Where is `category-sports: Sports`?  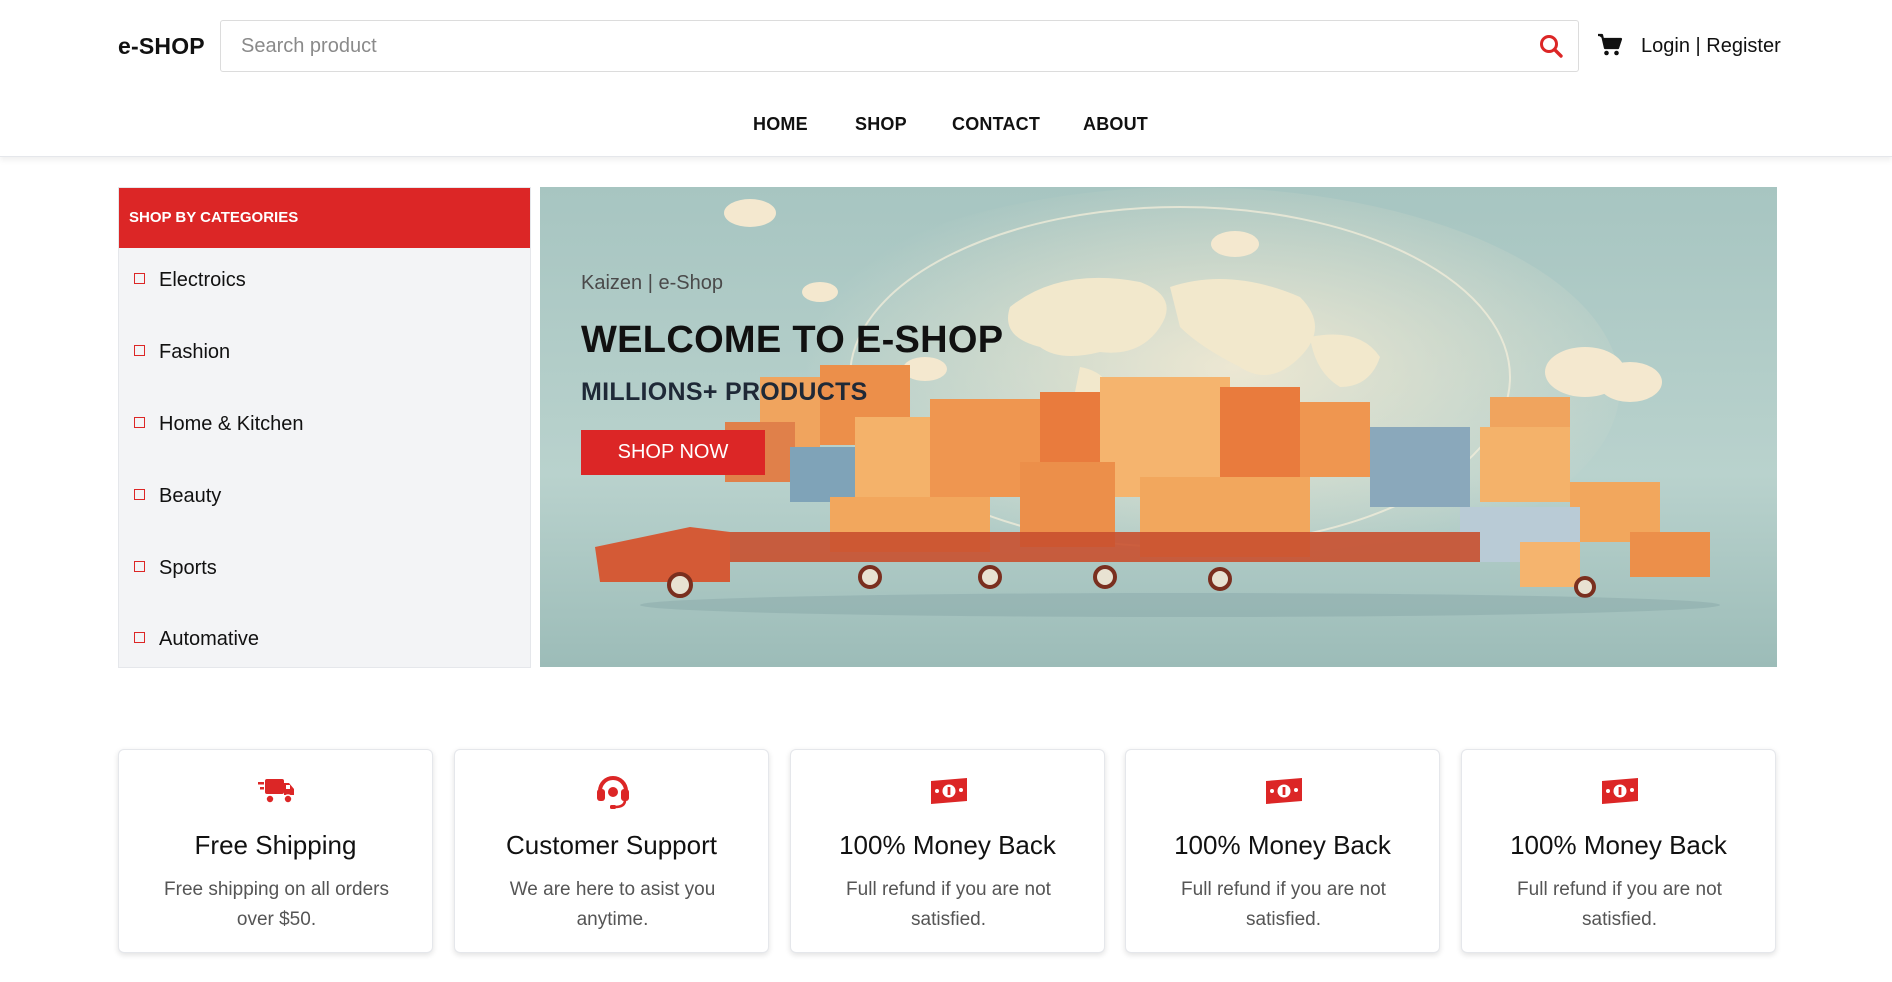 category-sports: Sports is located at coordinates (175, 568).